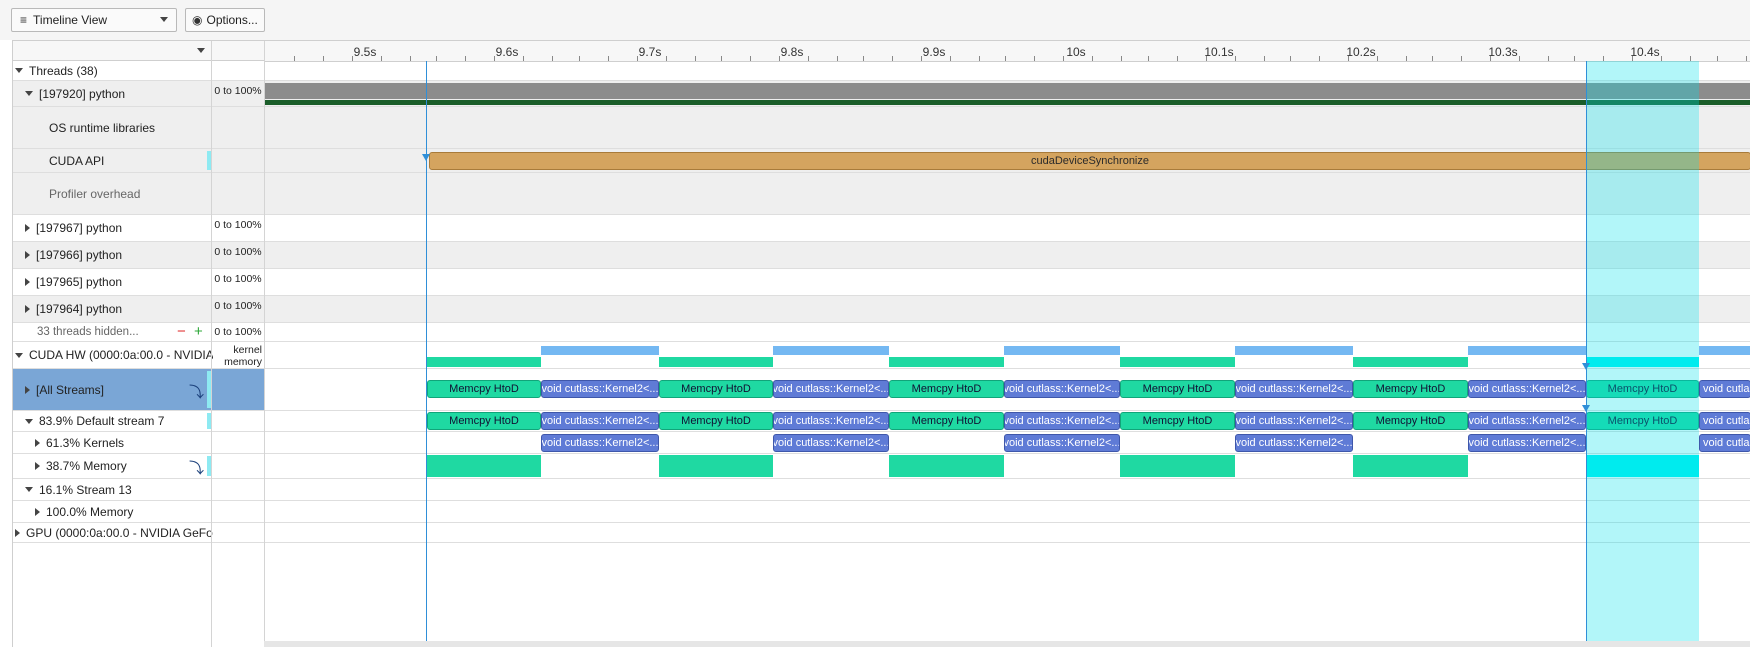 This screenshot has width=1750, height=649. I want to click on threads-label: Threads (38), so click(63, 70).